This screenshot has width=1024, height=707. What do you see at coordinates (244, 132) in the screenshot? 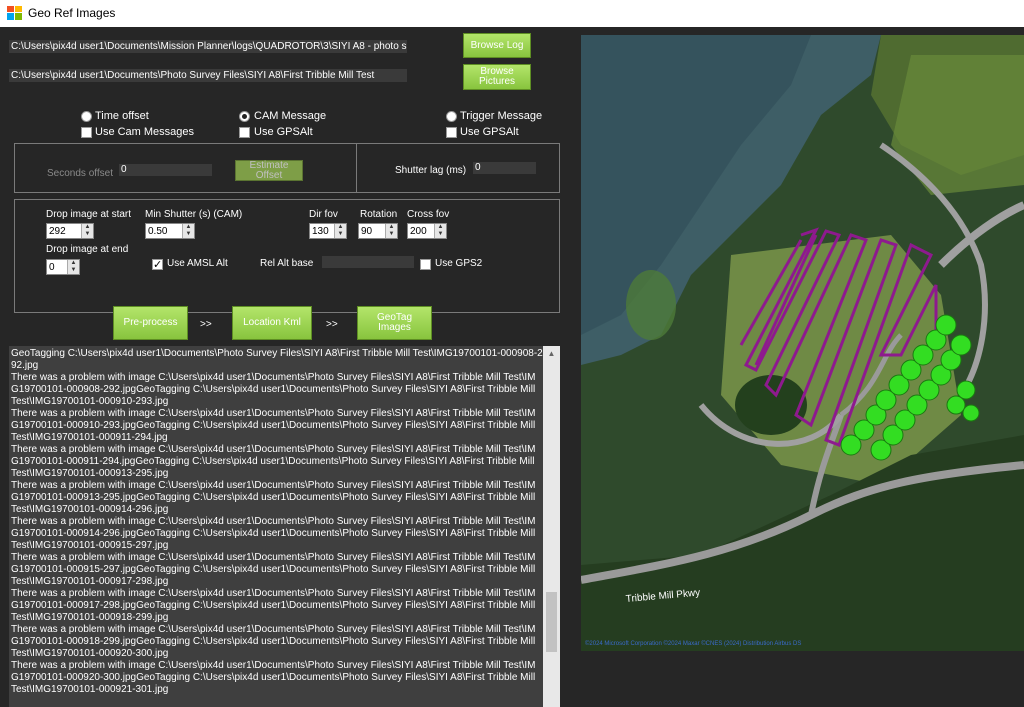
I see `use-gpsalt-checkbox-cam` at bounding box center [244, 132].